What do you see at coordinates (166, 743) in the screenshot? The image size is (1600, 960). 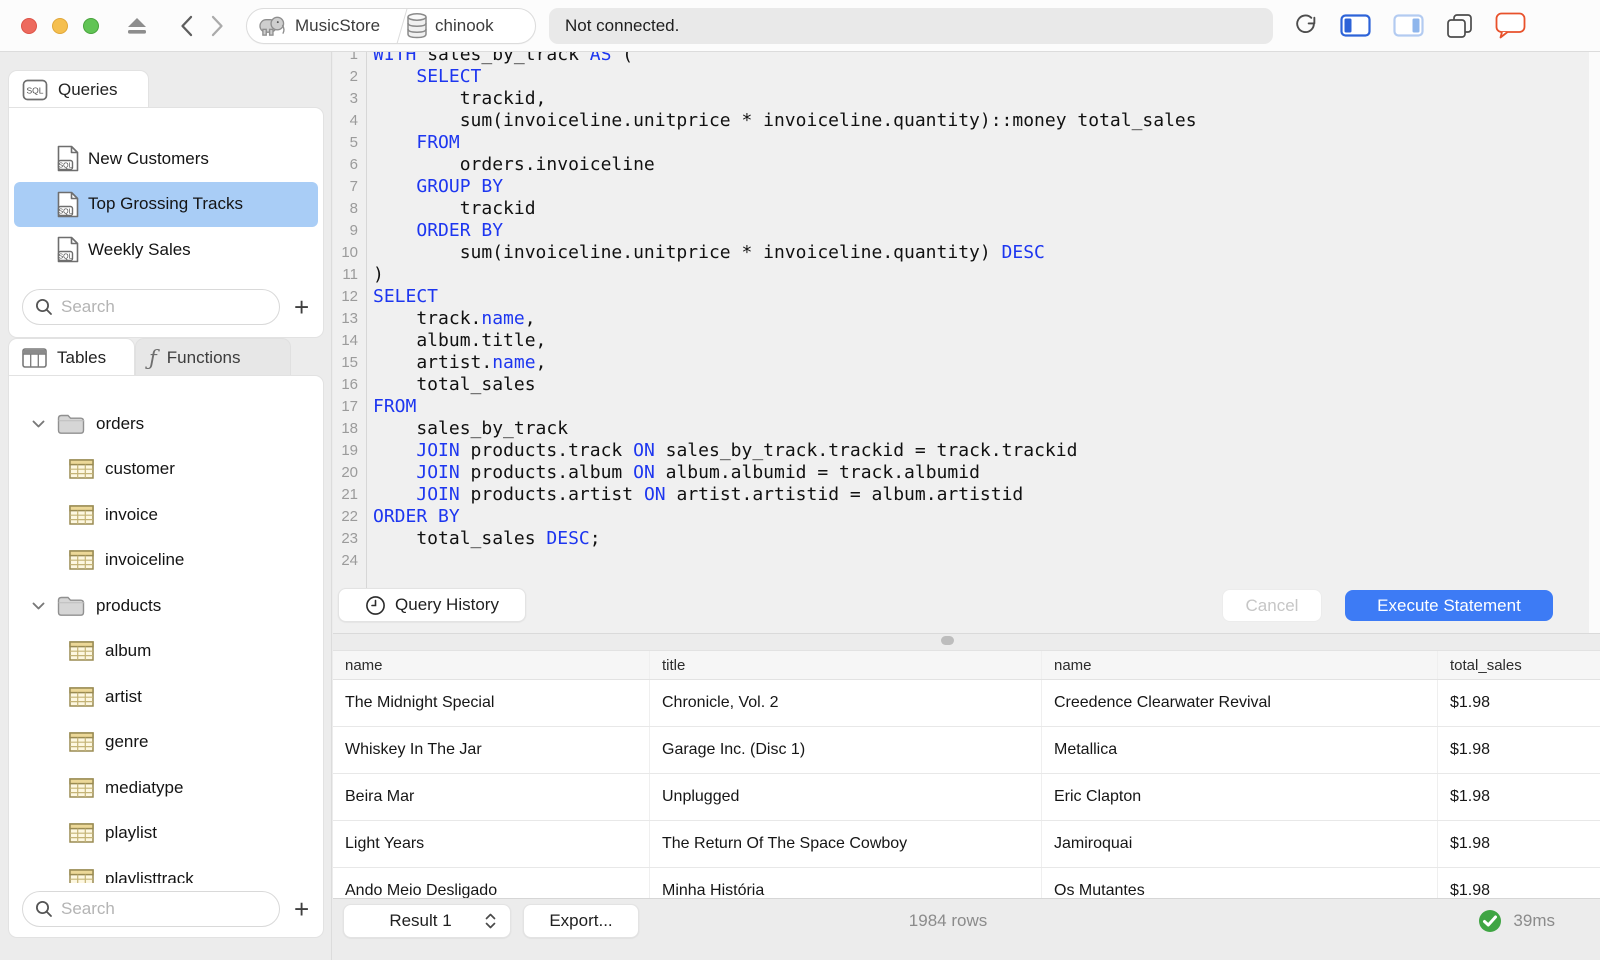 I see `tree-table: genre` at bounding box center [166, 743].